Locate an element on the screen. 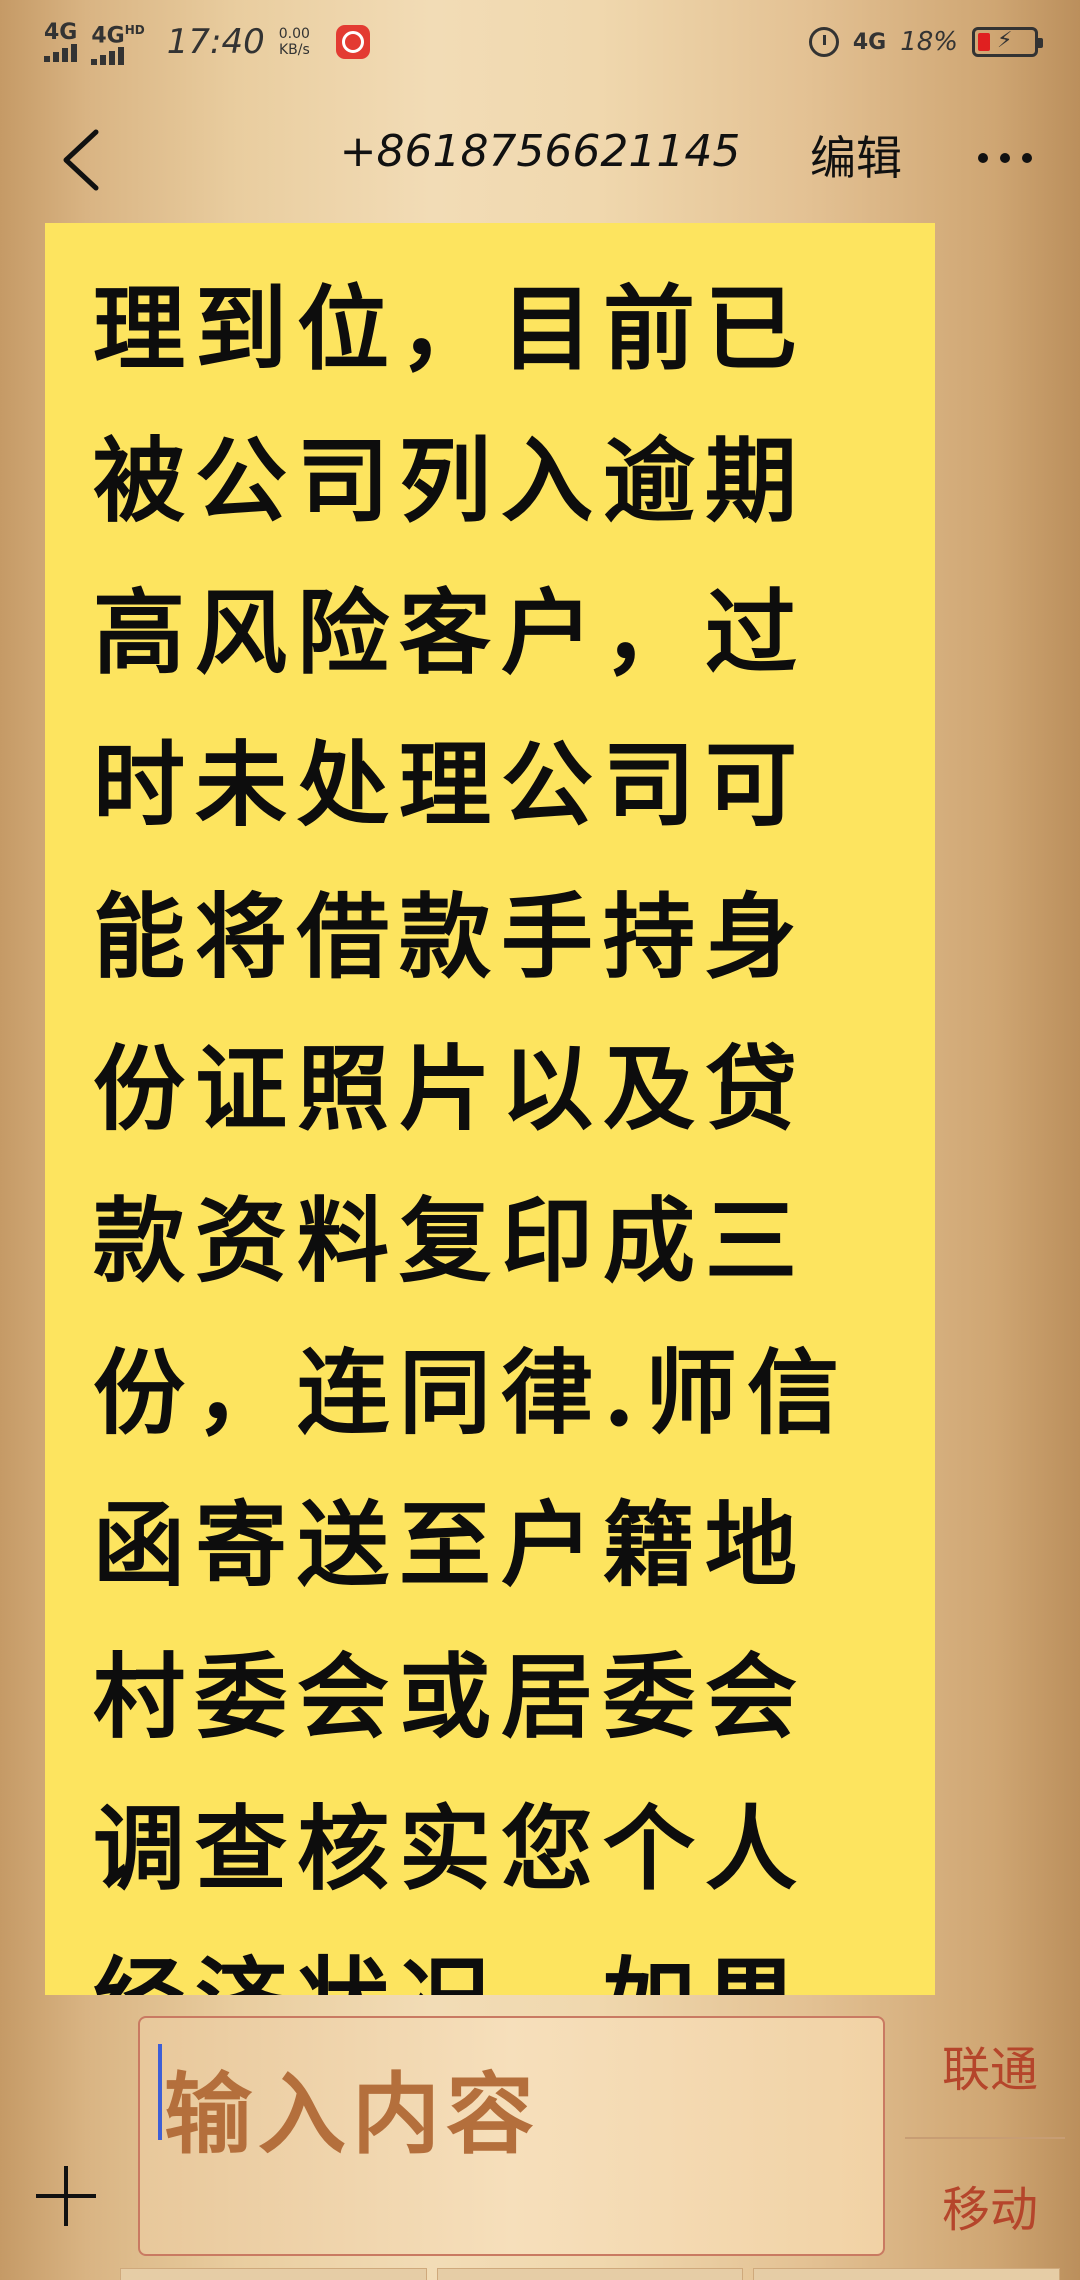 Image resolution: width=1080 pixels, height=2280 pixels. status-time: 17:40 is located at coordinates (215, 41).